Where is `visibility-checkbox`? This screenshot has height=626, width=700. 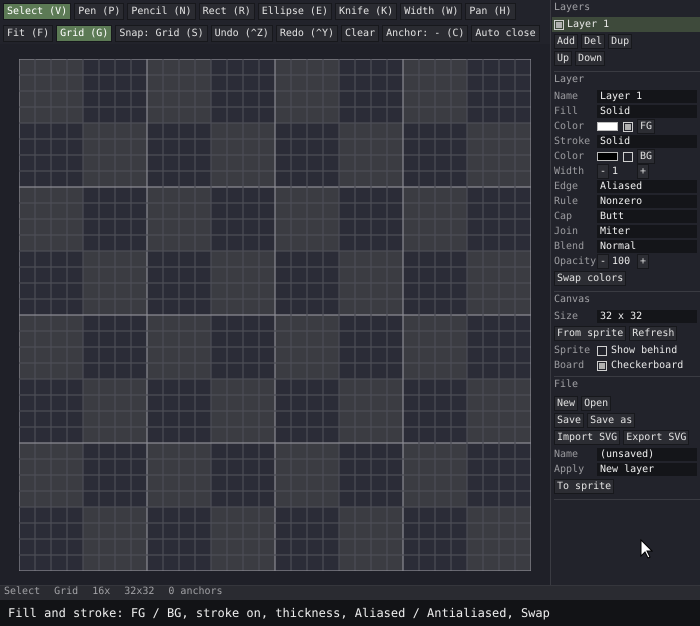 visibility-checkbox is located at coordinates (559, 25).